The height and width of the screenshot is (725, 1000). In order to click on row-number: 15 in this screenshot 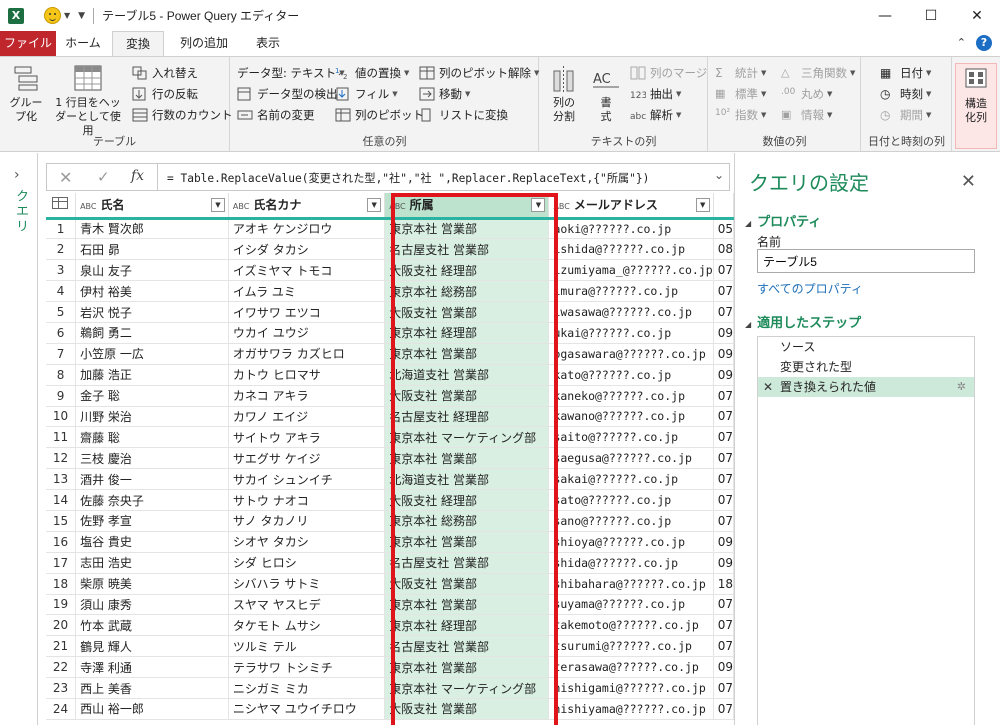, I will do `click(61, 521)`.